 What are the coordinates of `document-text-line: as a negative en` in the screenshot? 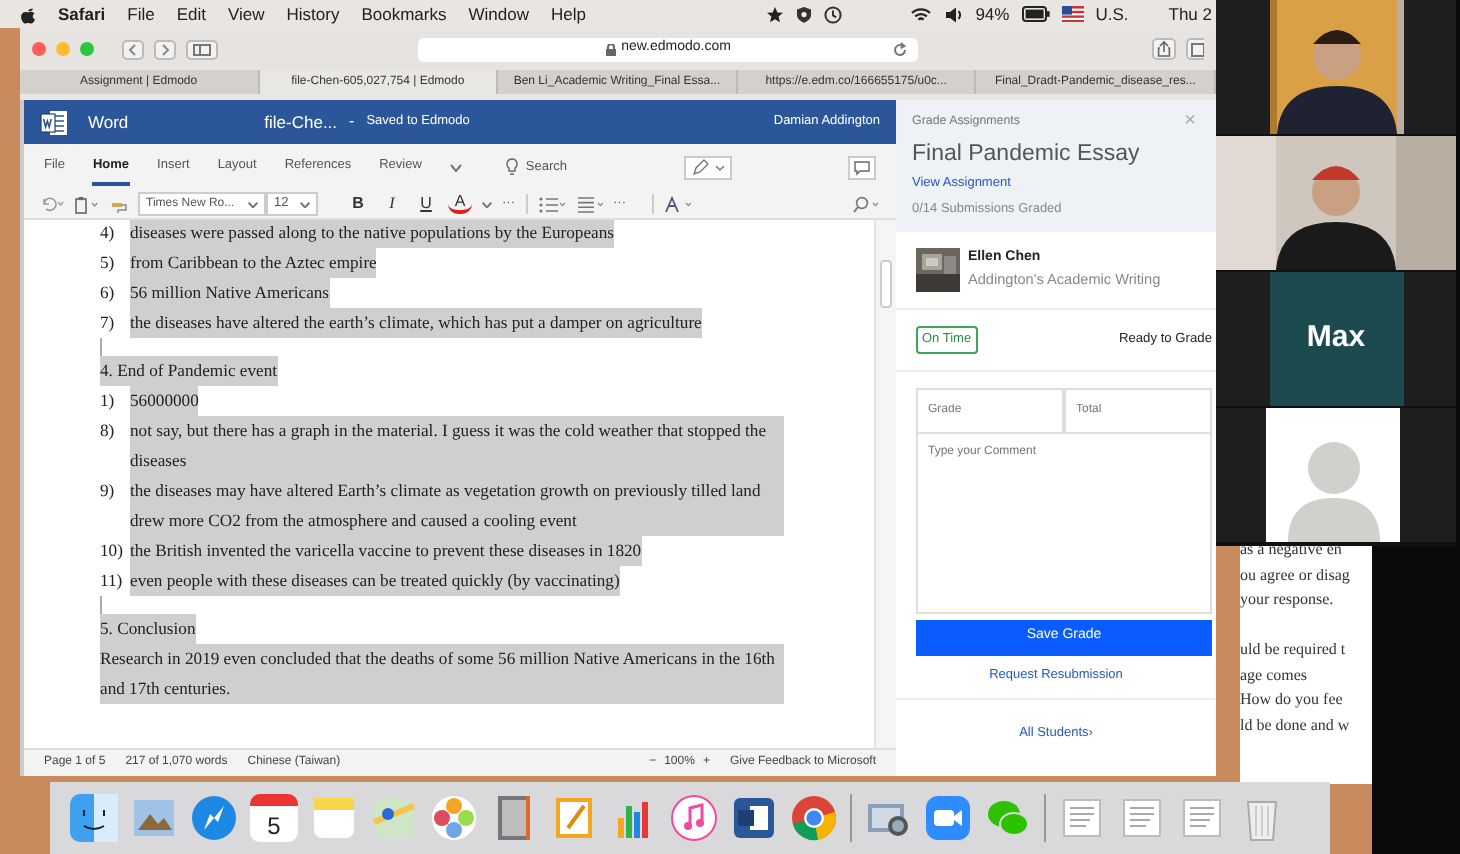 It's located at (1292, 550).